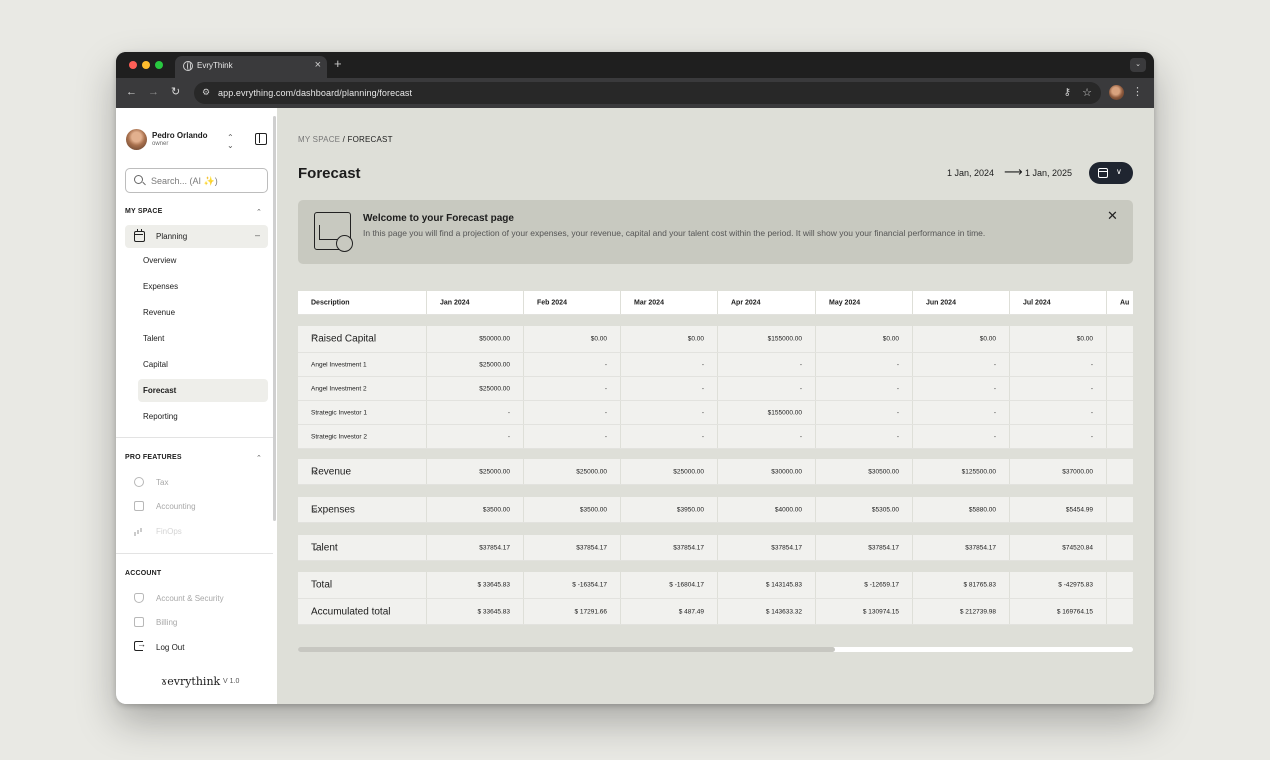 The image size is (1270, 760). Describe the element at coordinates (572, 302) in the screenshot. I see `column-header: Feb 2024` at that location.